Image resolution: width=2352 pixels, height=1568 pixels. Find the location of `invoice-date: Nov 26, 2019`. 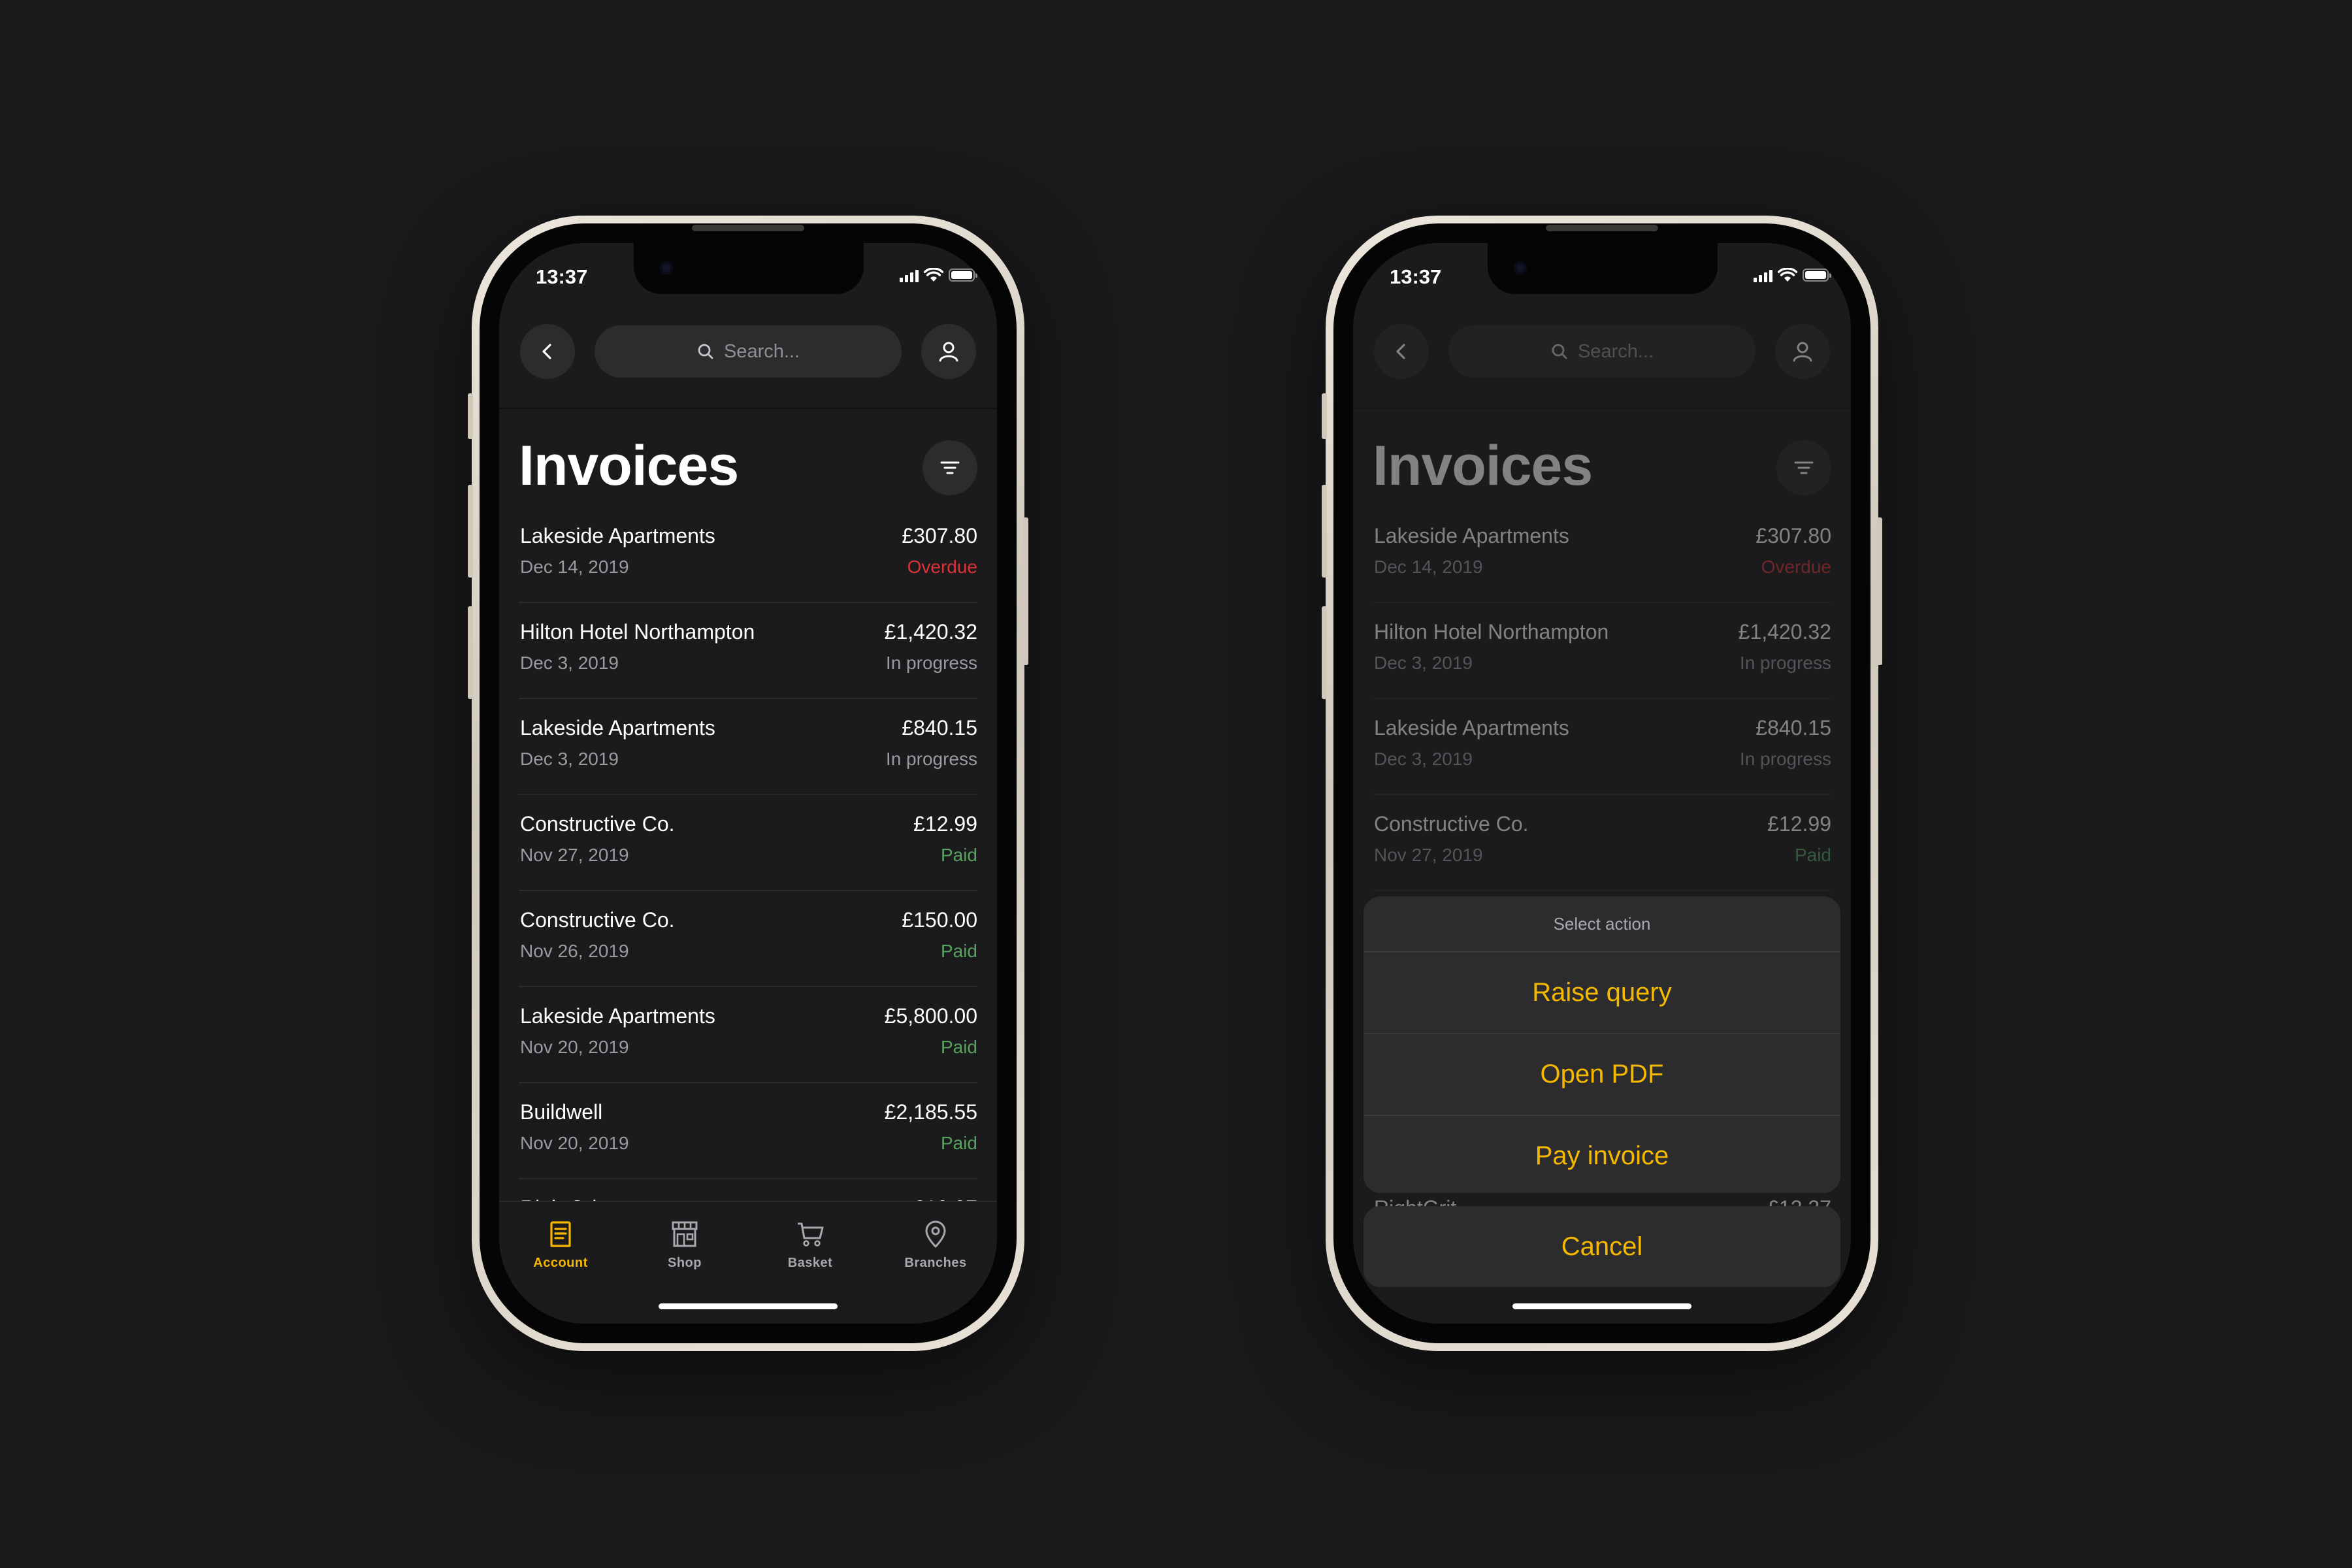

invoice-date: Nov 26, 2019 is located at coordinates (574, 951).